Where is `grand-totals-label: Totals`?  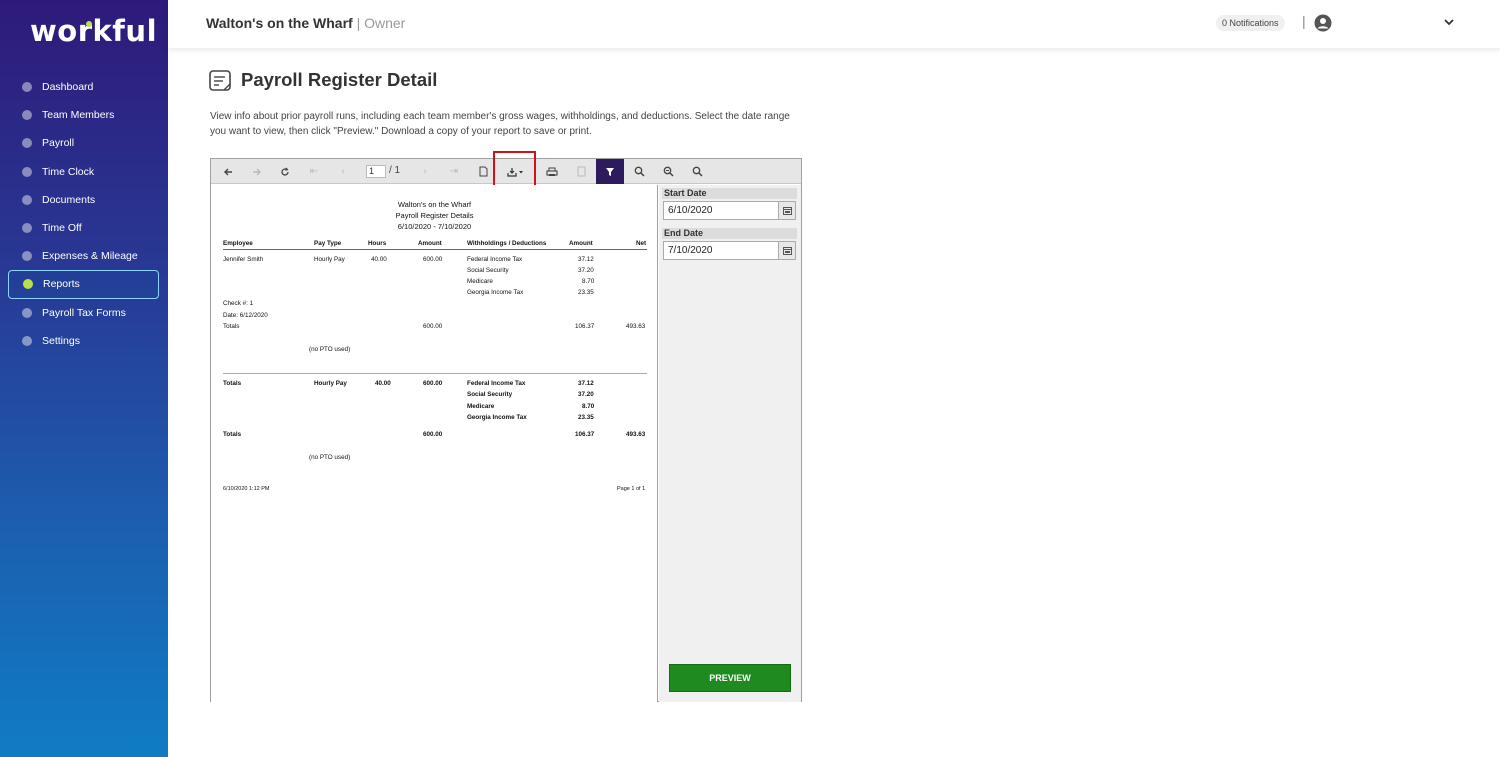
grand-totals-label: Totals is located at coordinates (232, 383).